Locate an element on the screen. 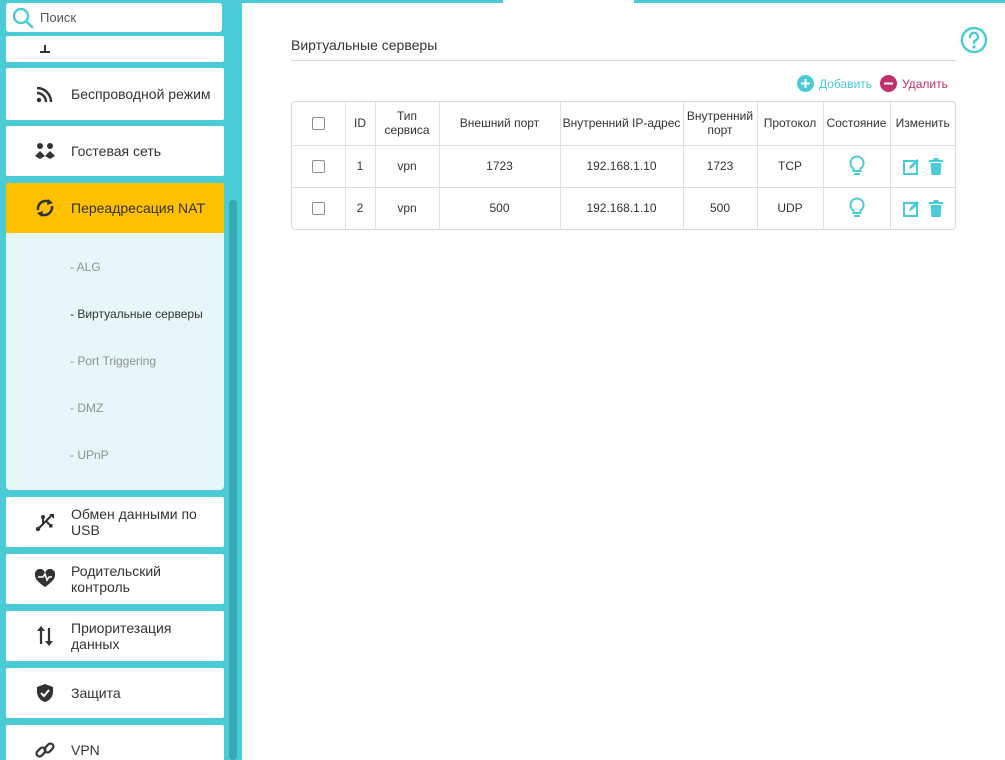  search-input is located at coordinates (128, 17).